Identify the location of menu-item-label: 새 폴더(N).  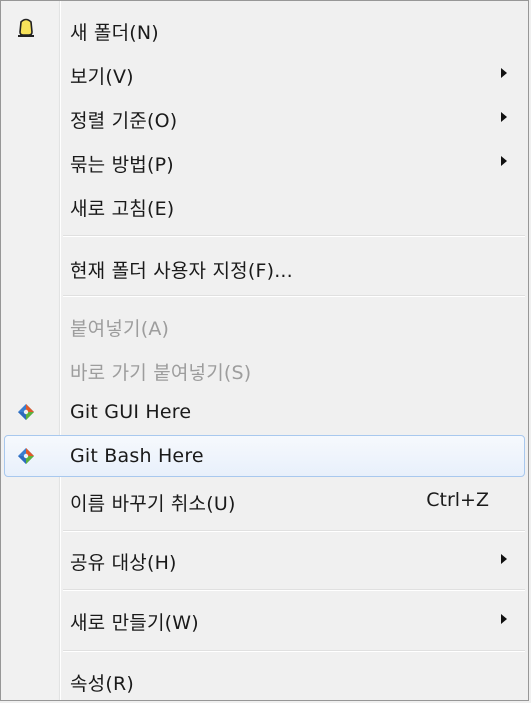
(114, 33).